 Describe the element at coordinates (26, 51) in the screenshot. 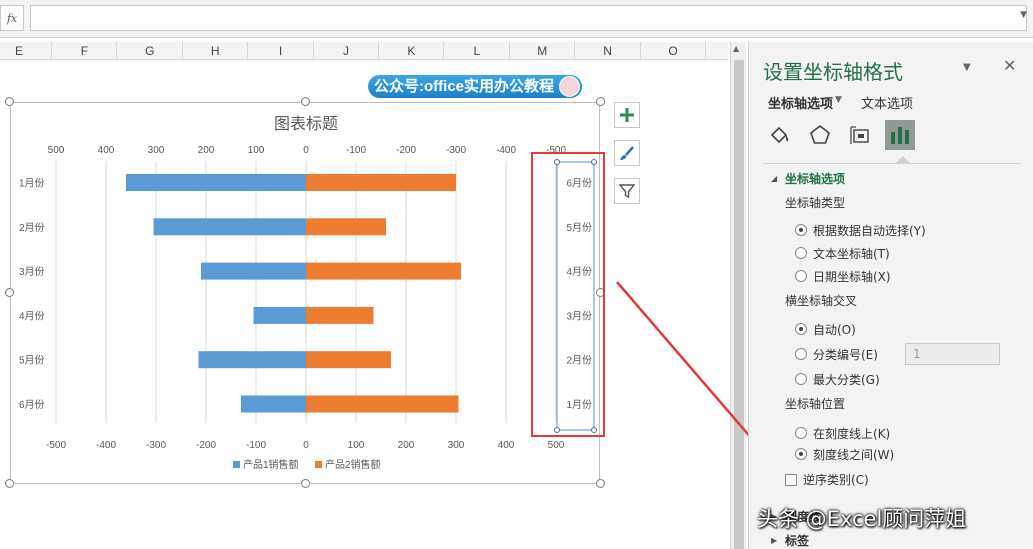

I see `column-header-E: E` at that location.